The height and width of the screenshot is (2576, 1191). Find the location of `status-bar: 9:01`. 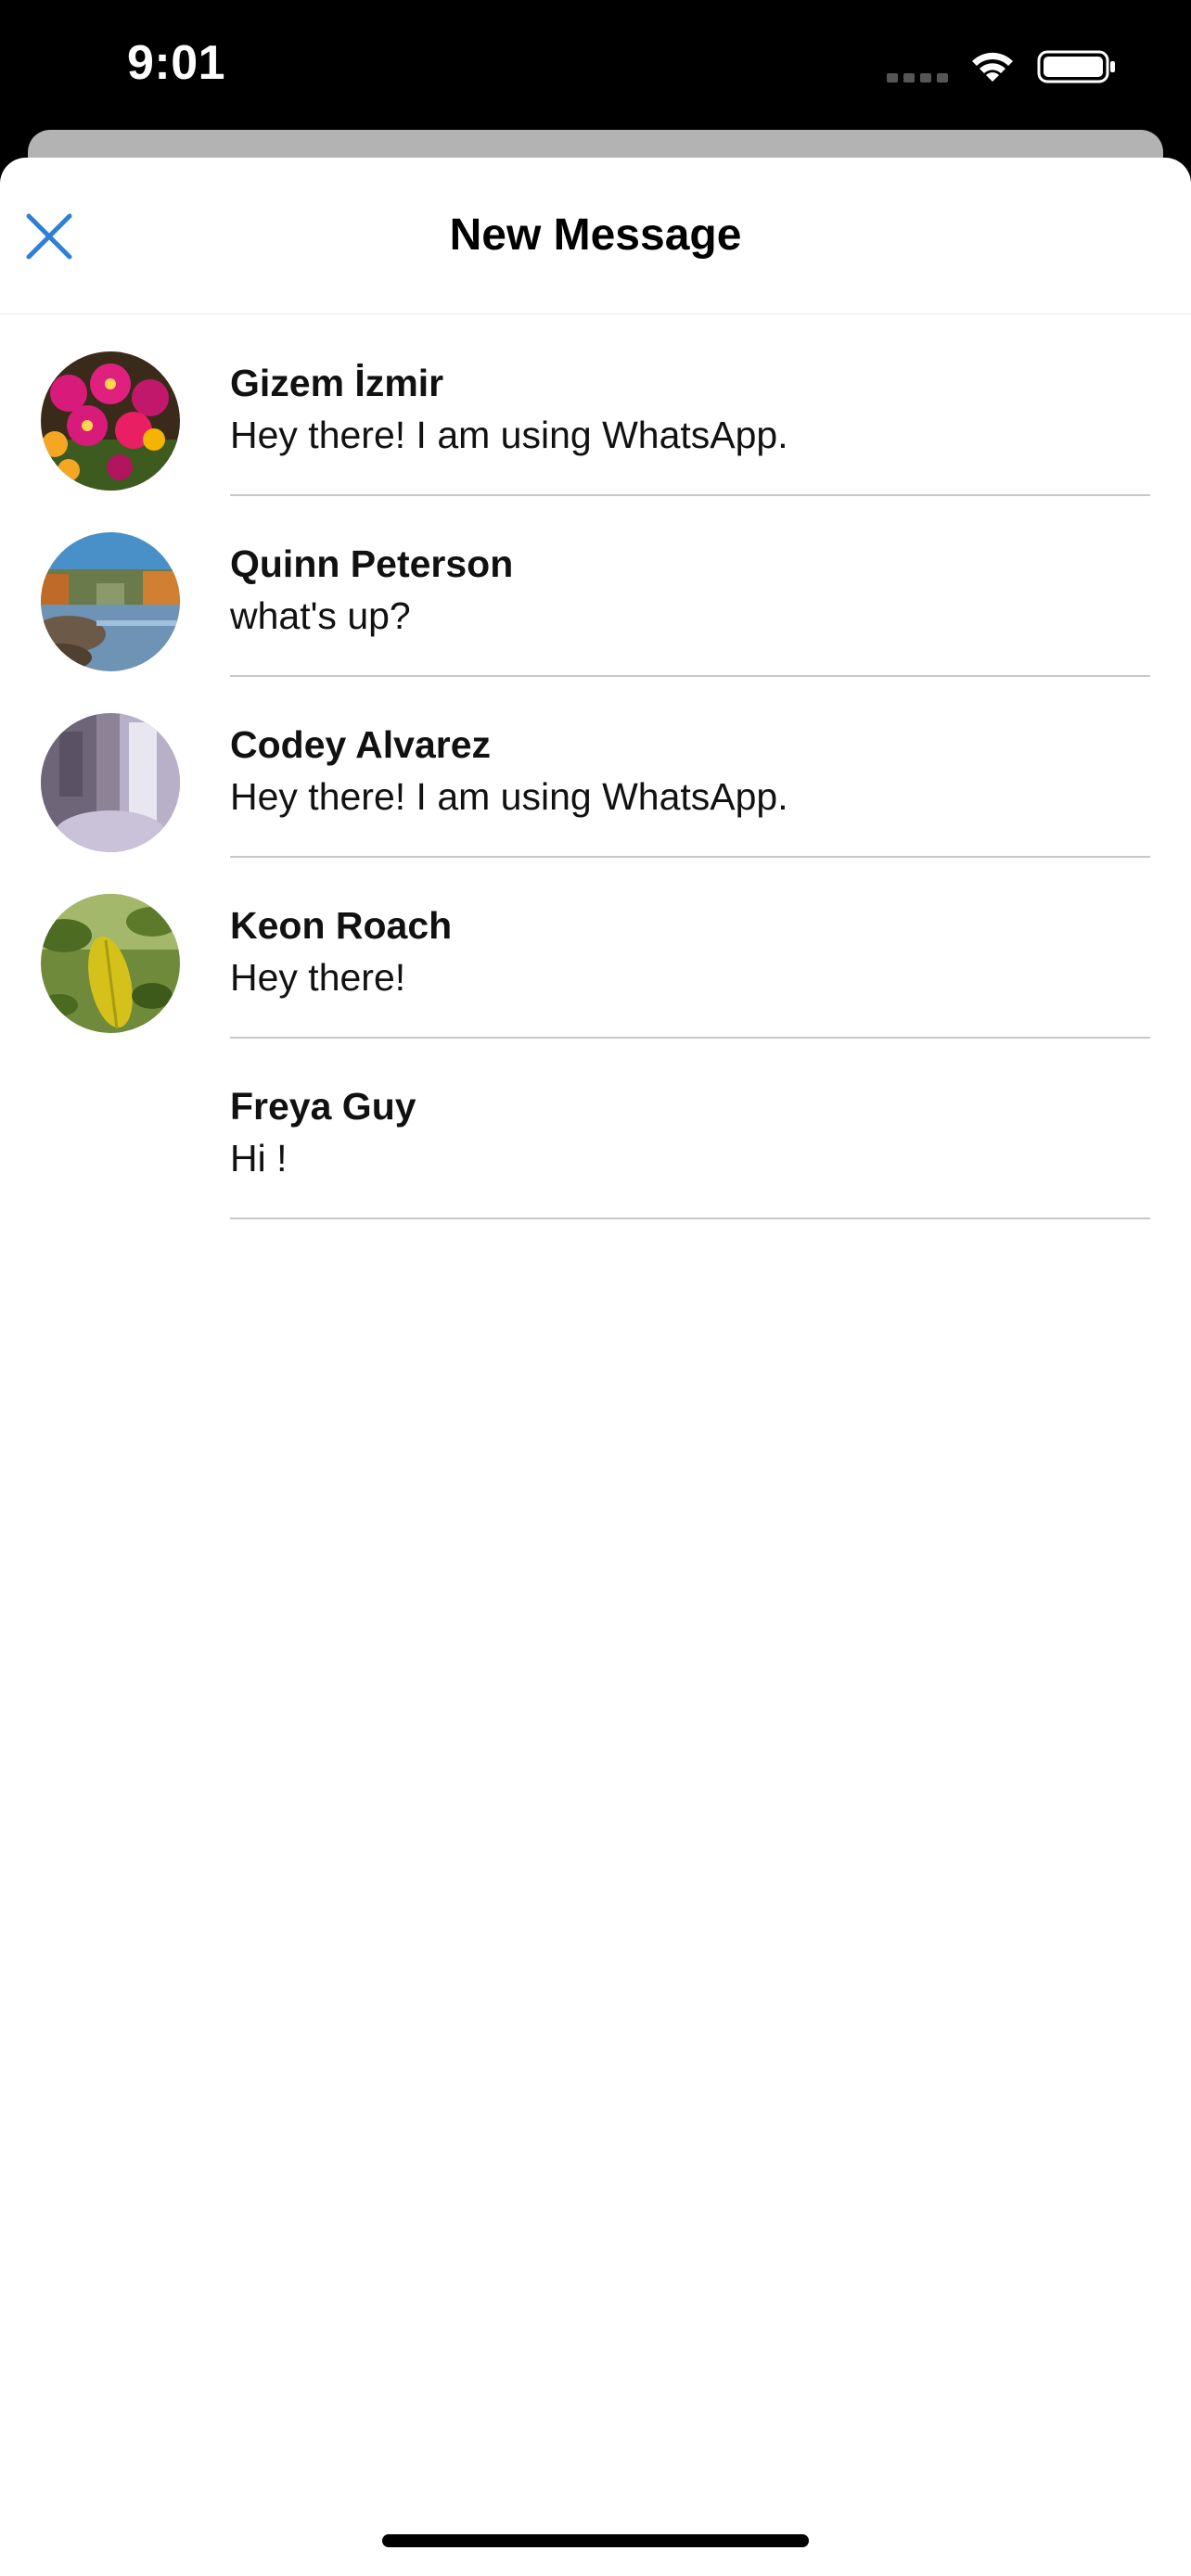

status-bar: 9:01 is located at coordinates (595, 65).